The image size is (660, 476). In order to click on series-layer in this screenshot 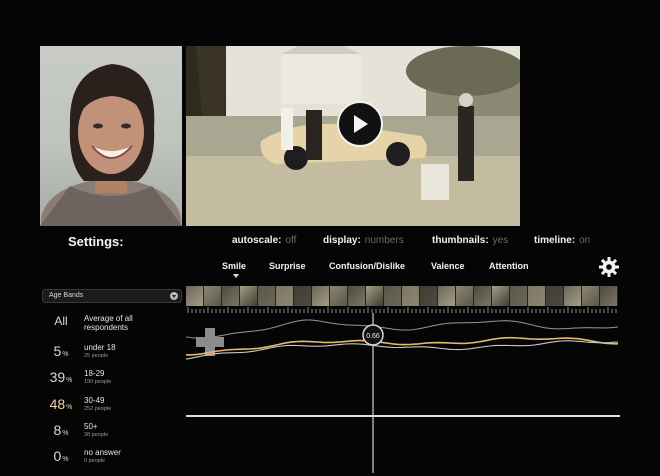, I will do `click(402, 339)`.